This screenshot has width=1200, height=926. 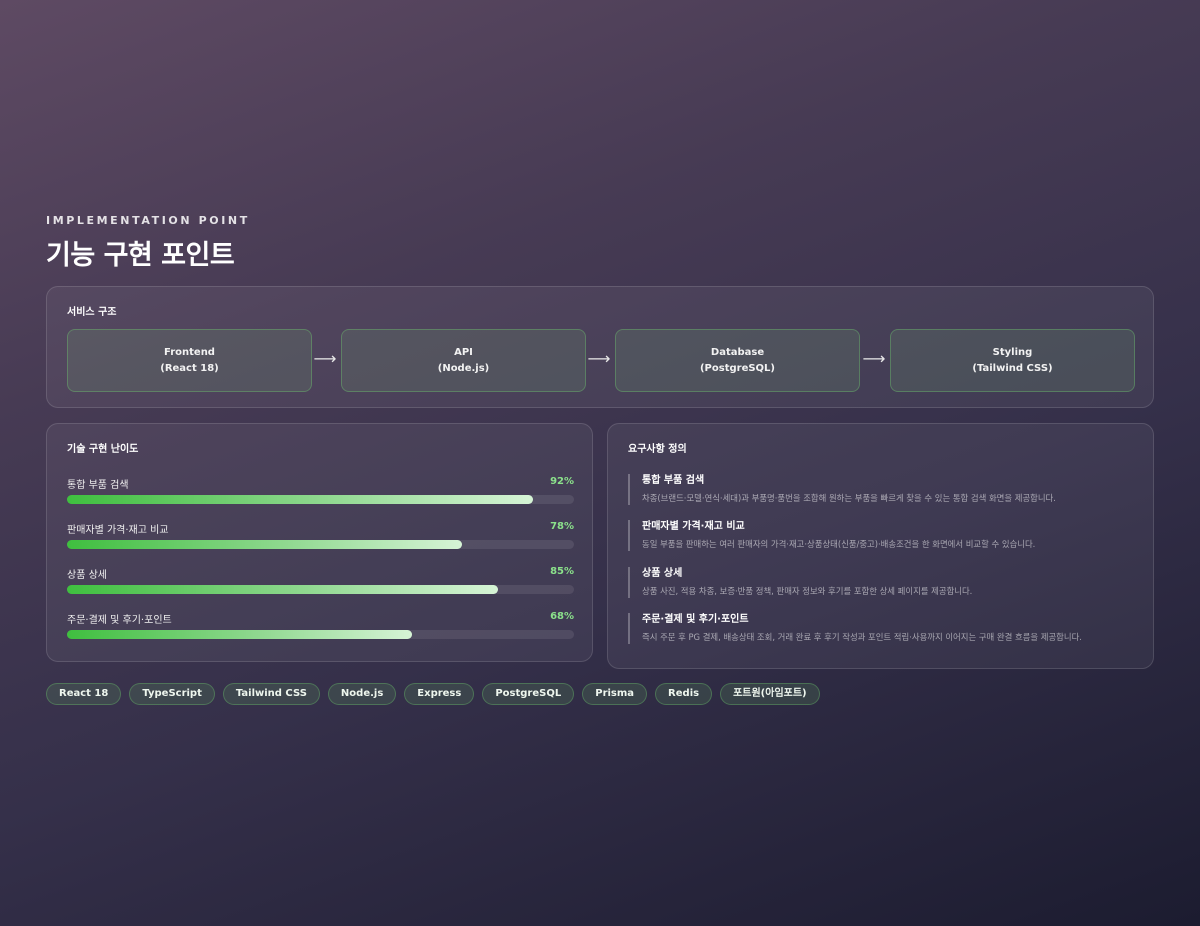 What do you see at coordinates (673, 480) in the screenshot?
I see `requirement-title: 통합 부품 검색` at bounding box center [673, 480].